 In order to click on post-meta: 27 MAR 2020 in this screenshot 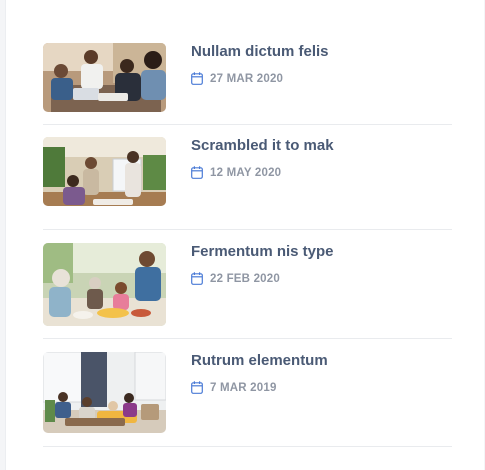, I will do `click(237, 78)`.